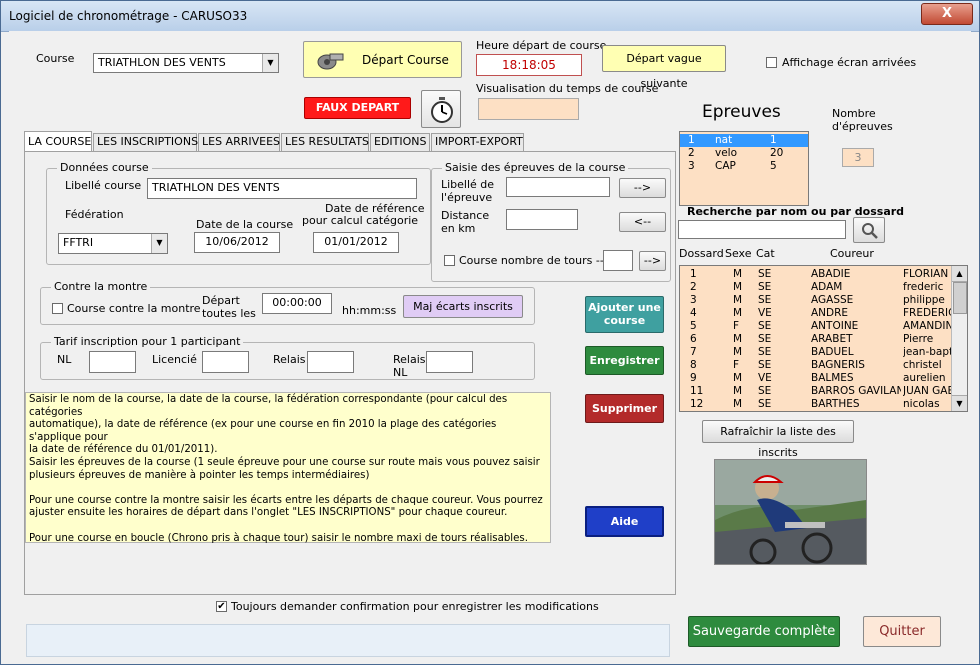  I want to click on maj-ecarts-button: Maj écarts inscrits, so click(463, 306).